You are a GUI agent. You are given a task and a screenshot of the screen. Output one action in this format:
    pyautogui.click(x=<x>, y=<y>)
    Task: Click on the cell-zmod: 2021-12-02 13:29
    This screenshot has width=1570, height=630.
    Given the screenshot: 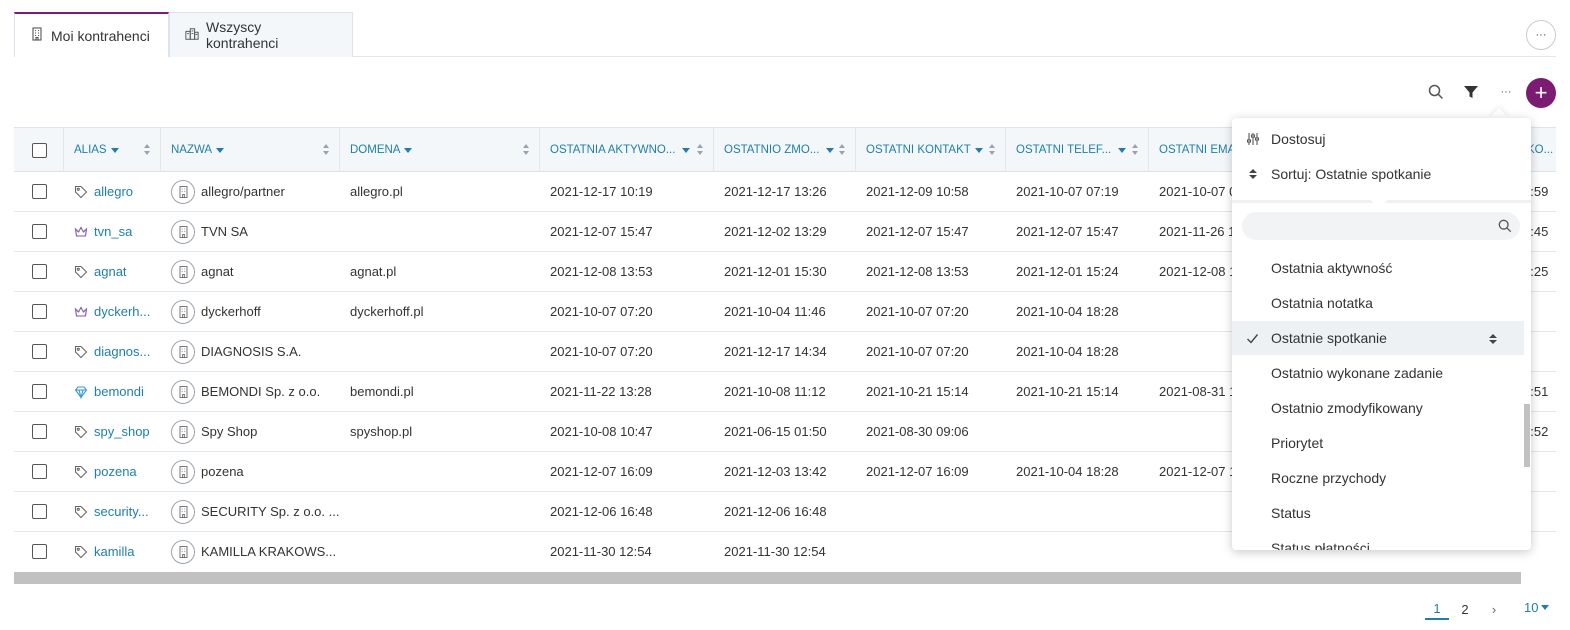 What is the action you would take?
    pyautogui.click(x=775, y=231)
    